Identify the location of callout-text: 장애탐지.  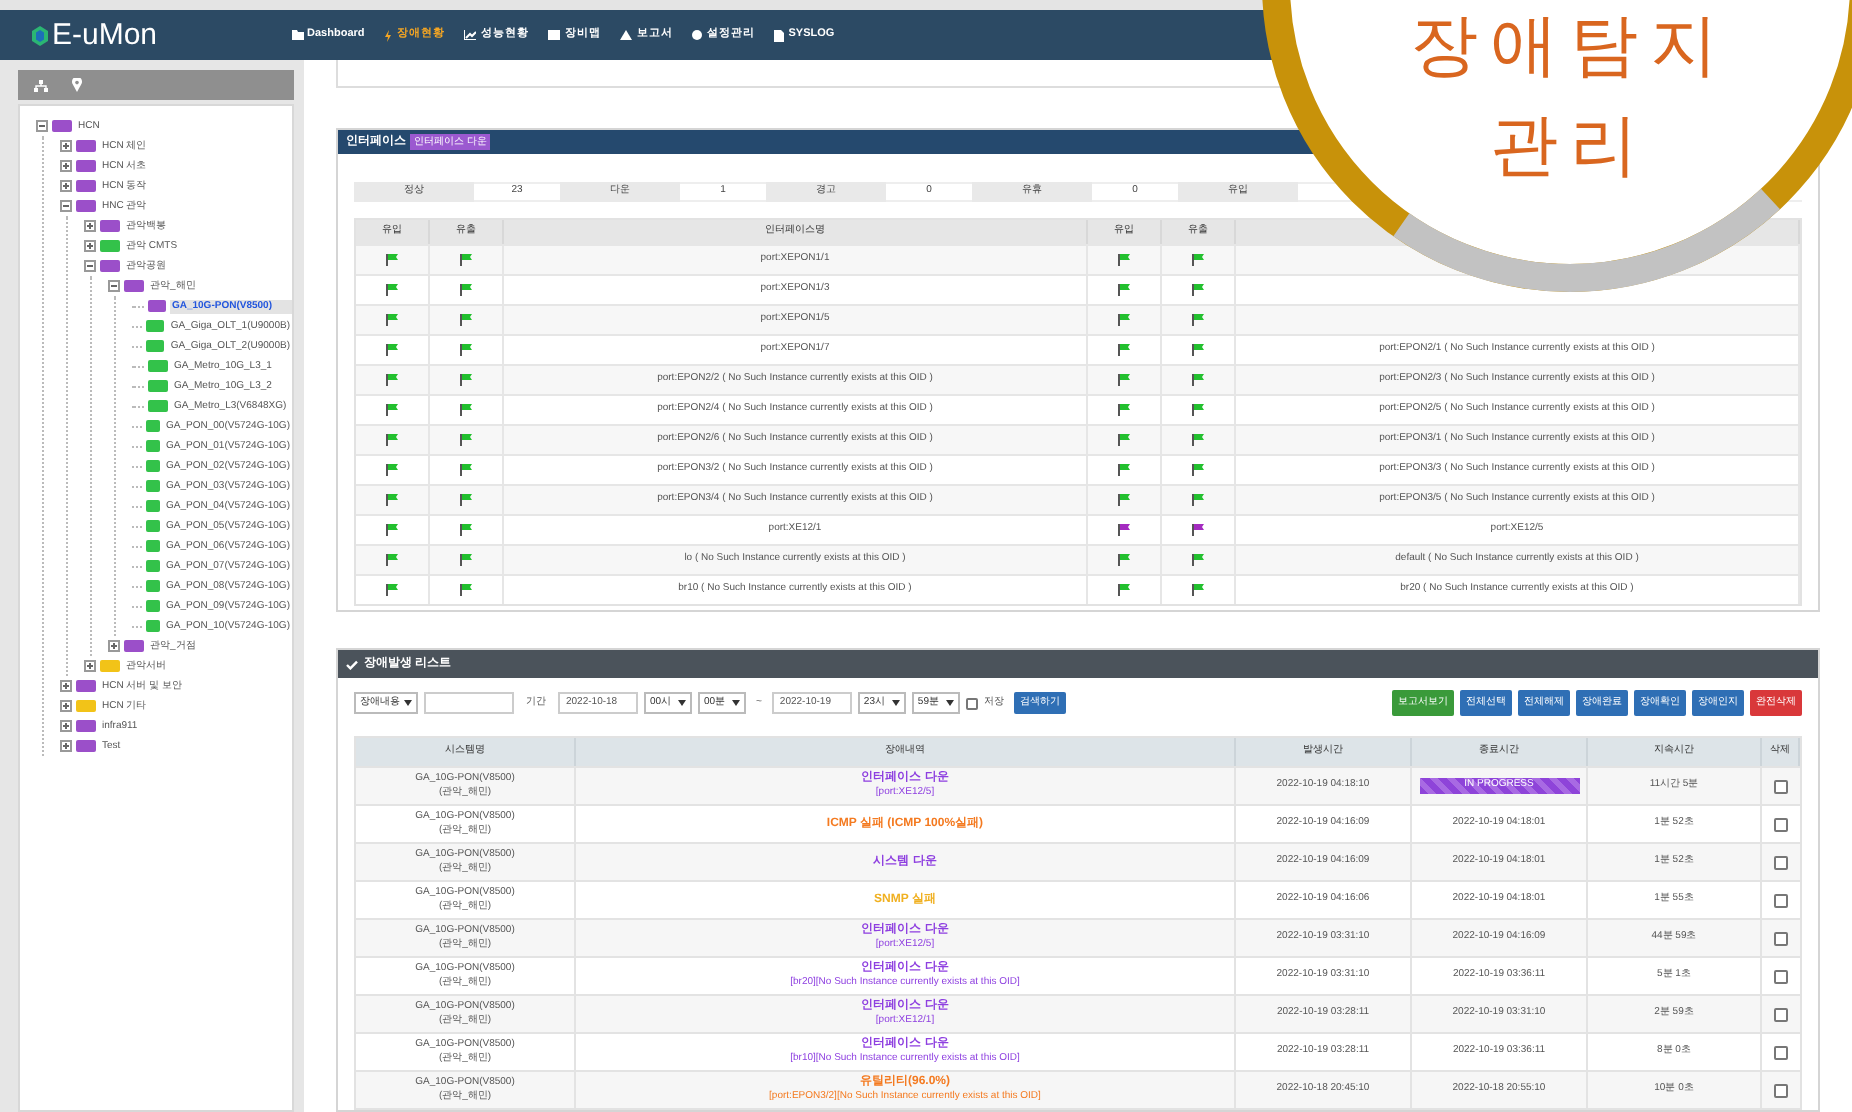
(1570, 46).